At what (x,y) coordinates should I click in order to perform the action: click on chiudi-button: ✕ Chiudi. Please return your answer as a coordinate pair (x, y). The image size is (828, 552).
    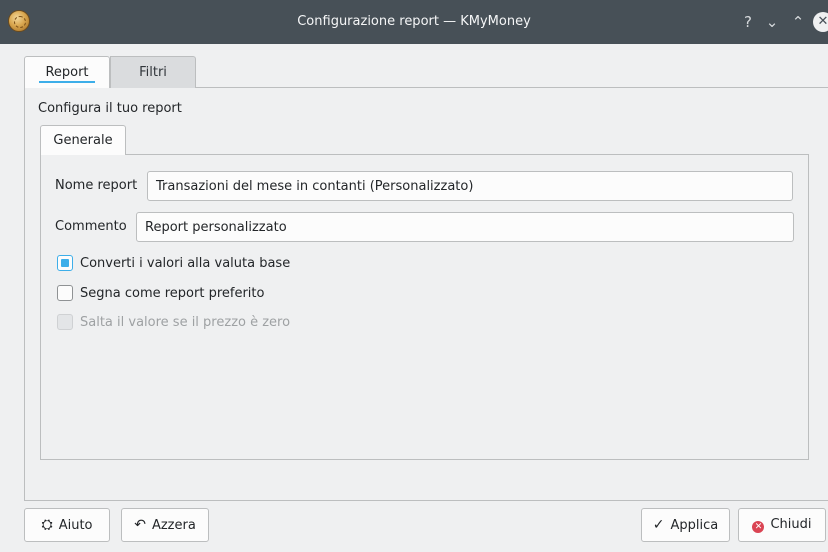
    Looking at the image, I should click on (782, 525).